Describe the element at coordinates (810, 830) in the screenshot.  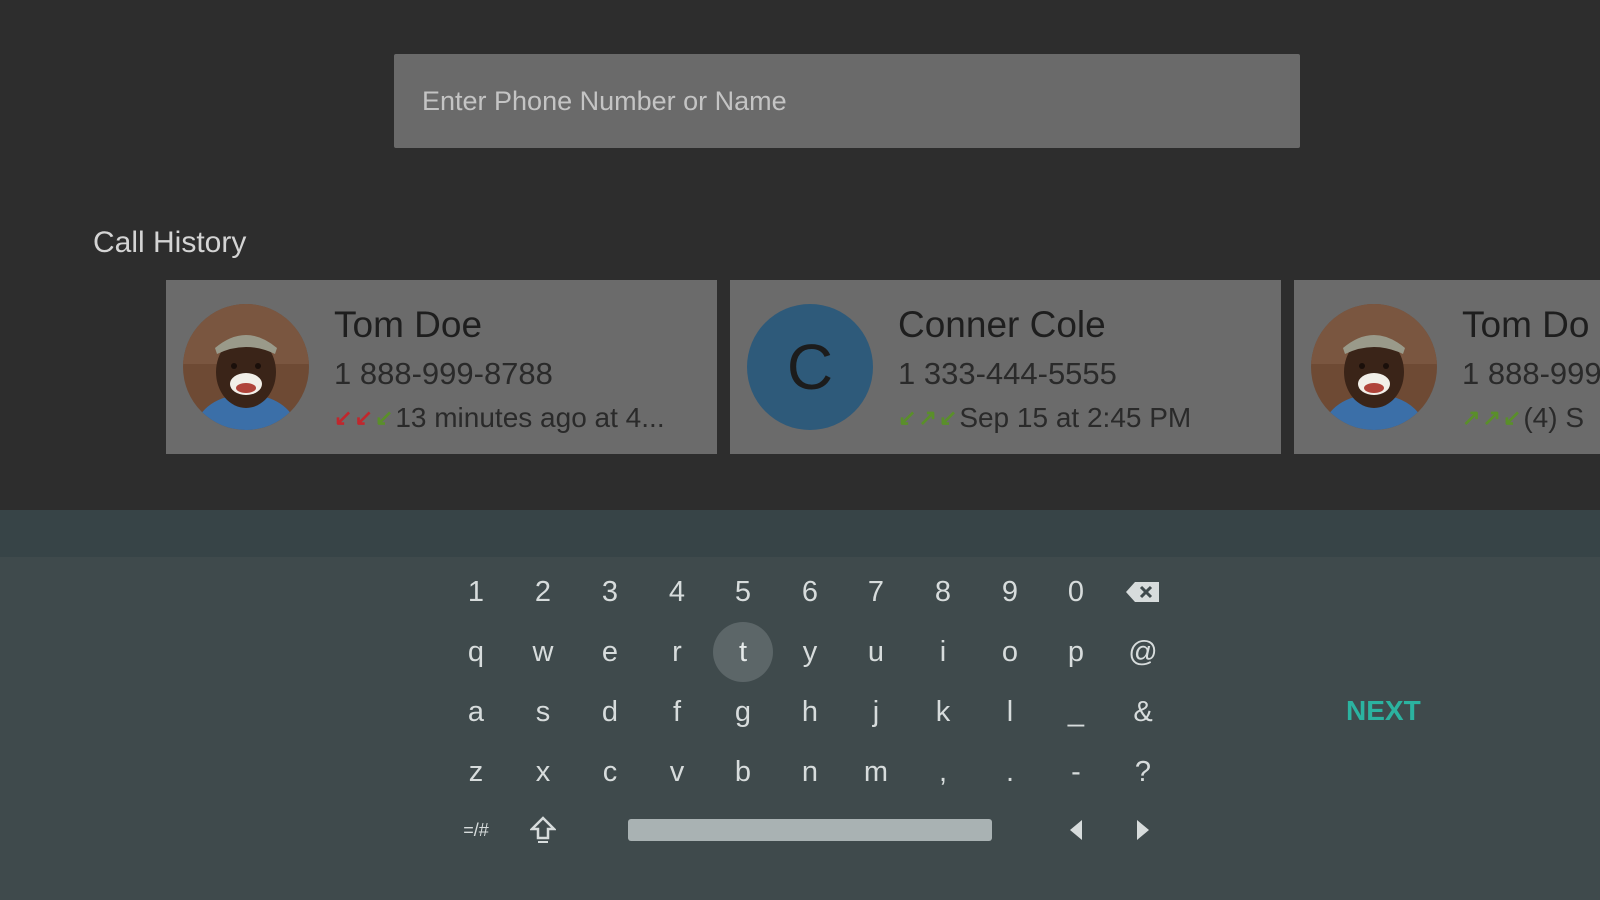
I see `space-key` at that location.